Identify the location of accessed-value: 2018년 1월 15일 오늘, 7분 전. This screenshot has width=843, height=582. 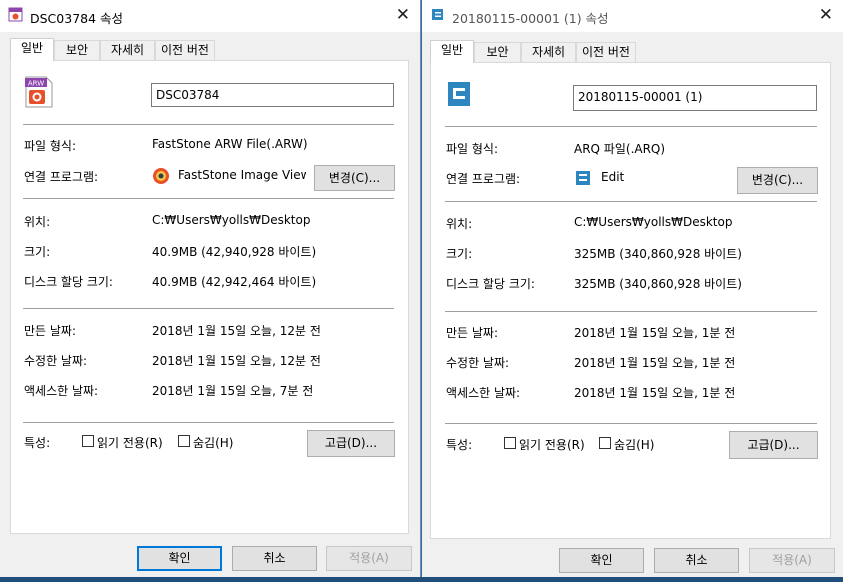
(233, 391).